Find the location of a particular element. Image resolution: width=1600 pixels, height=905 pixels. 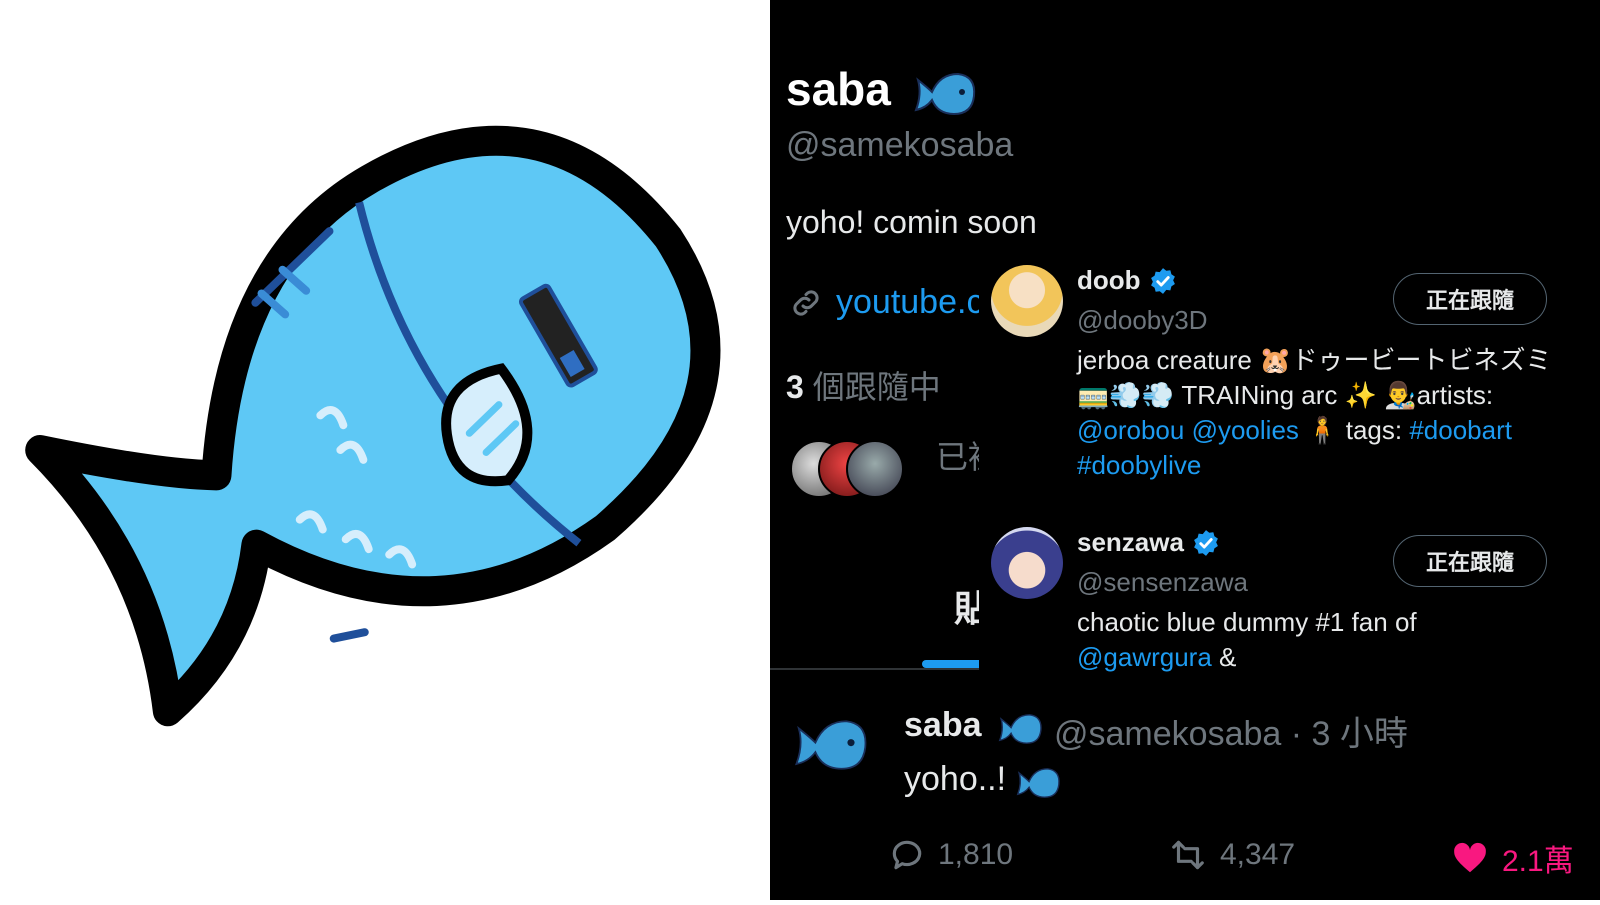

link-icon is located at coordinates (806, 302).